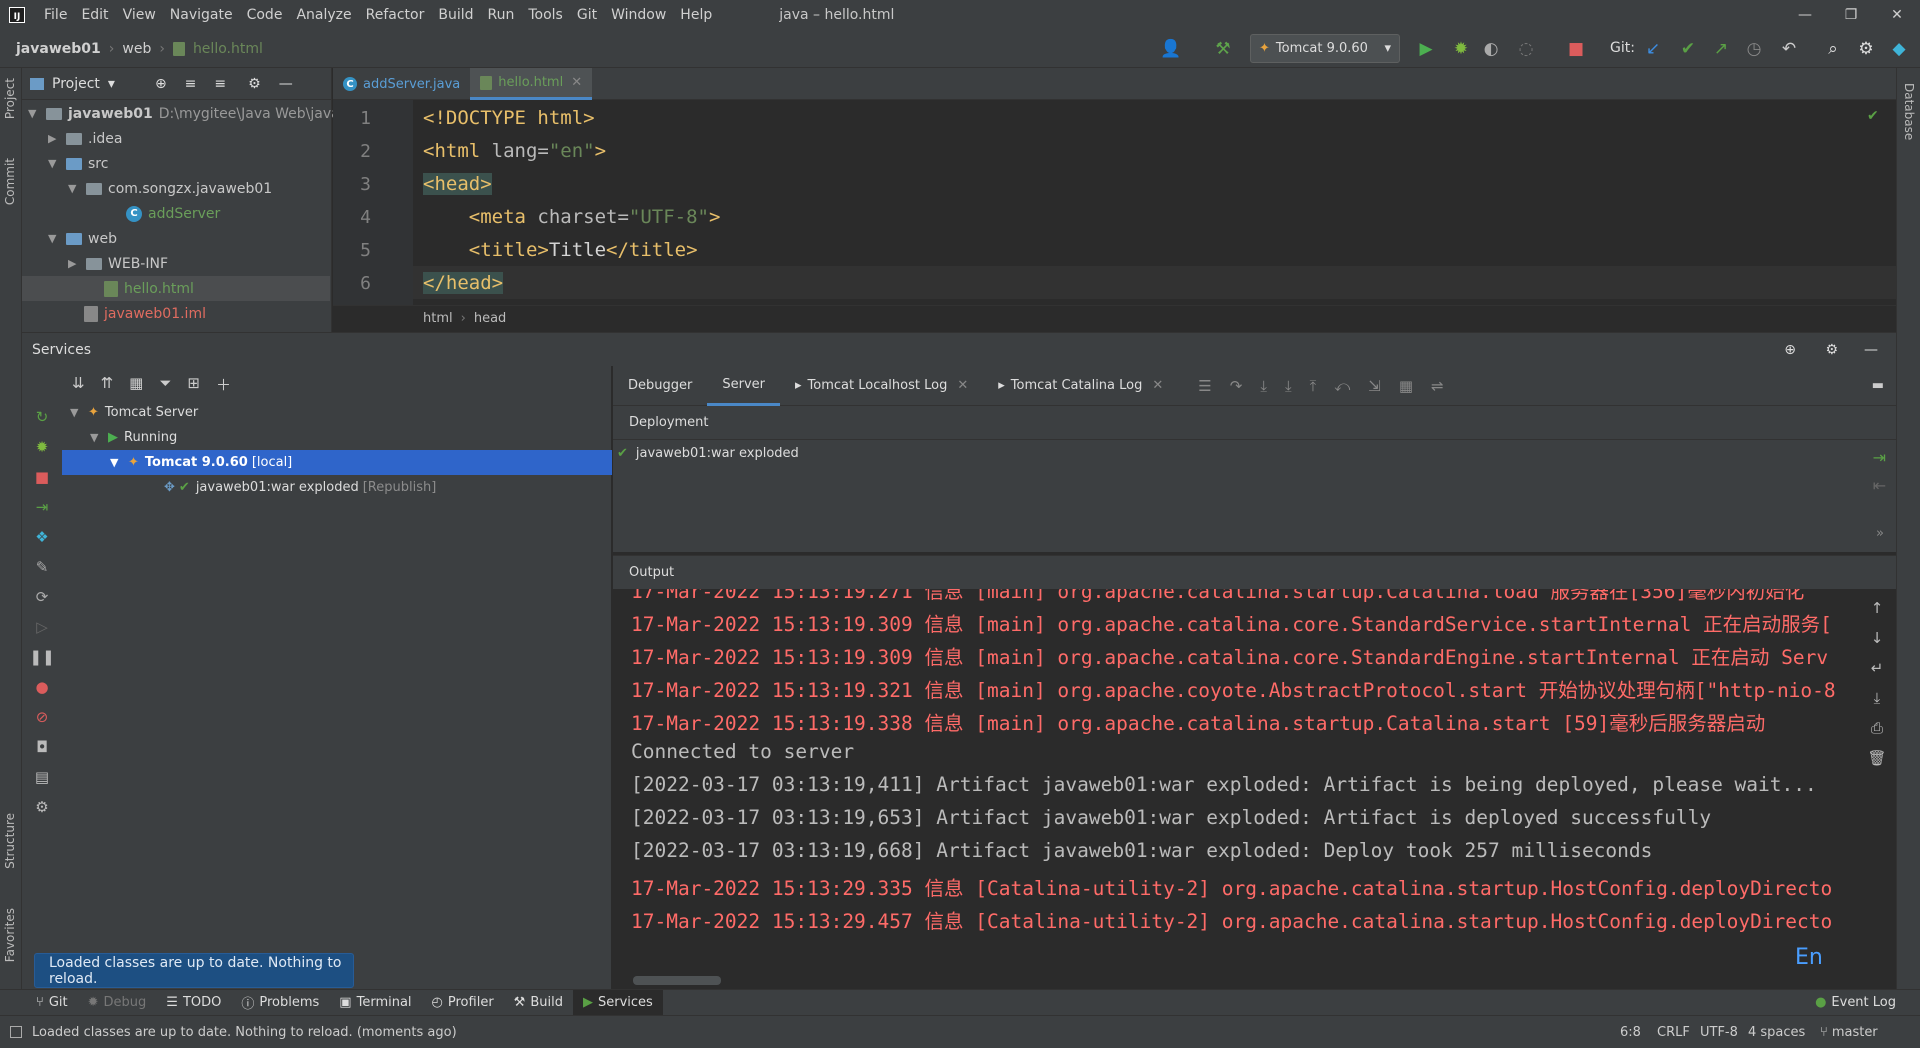 The width and height of the screenshot is (1920, 1048). Describe the element at coordinates (1851, 15) in the screenshot. I see `restore-icon: ❐` at that location.